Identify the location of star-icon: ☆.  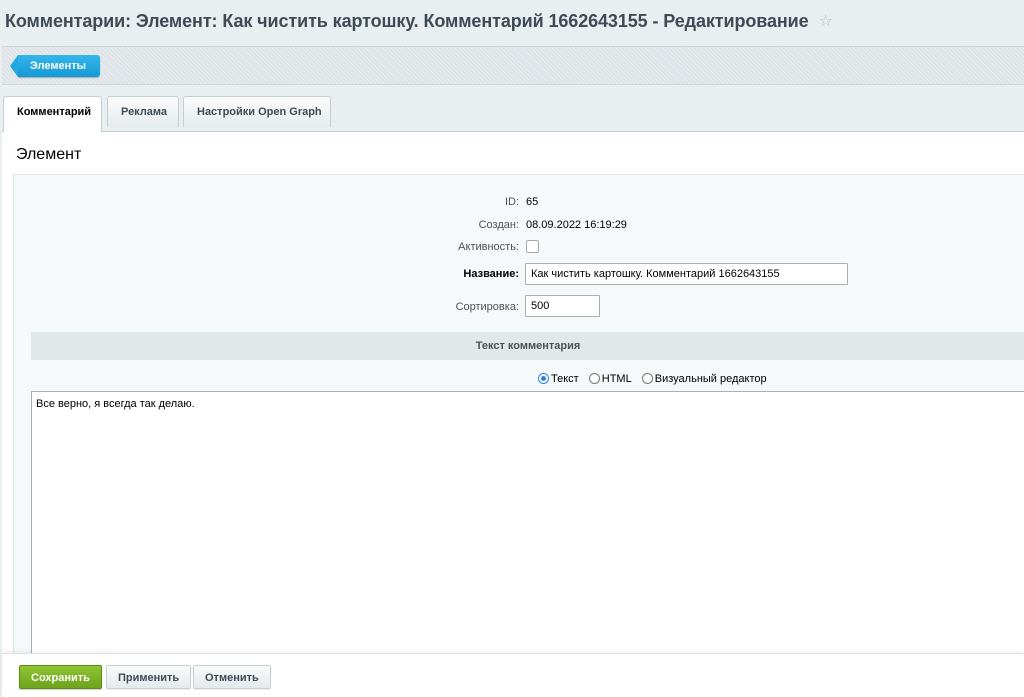
(826, 21).